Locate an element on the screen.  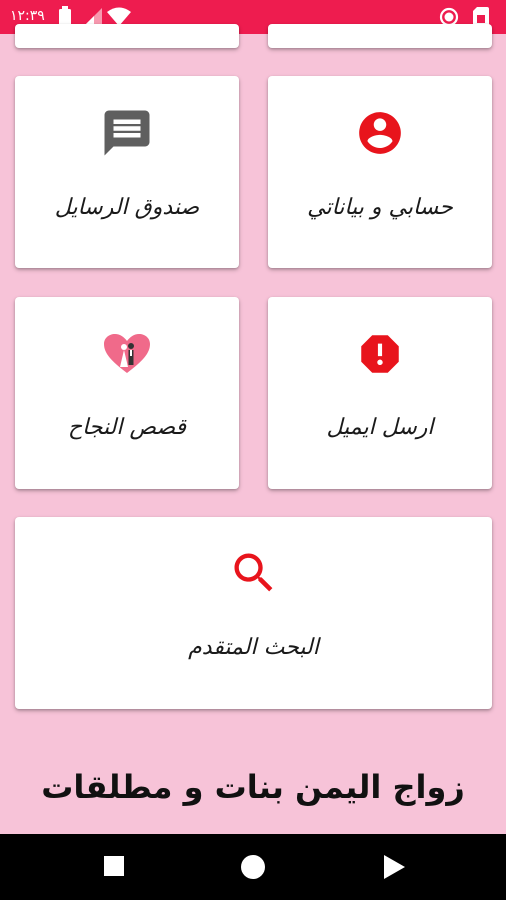
search-icon is located at coordinates (253, 572).